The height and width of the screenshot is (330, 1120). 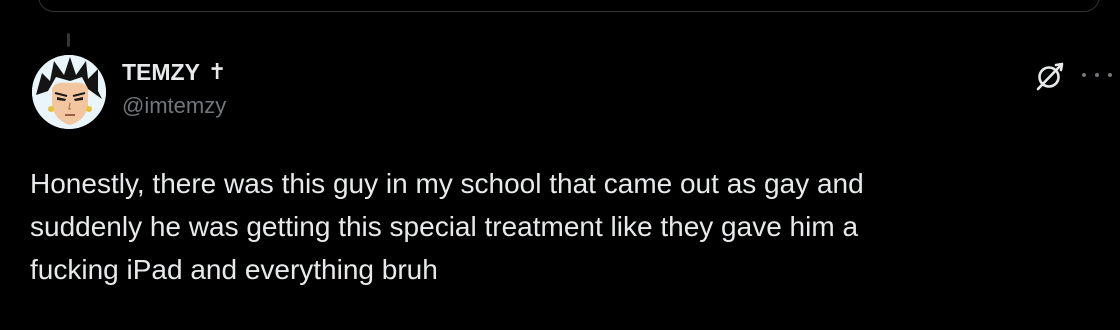 I want to click on grok-icon-svg, so click(x=1050, y=76).